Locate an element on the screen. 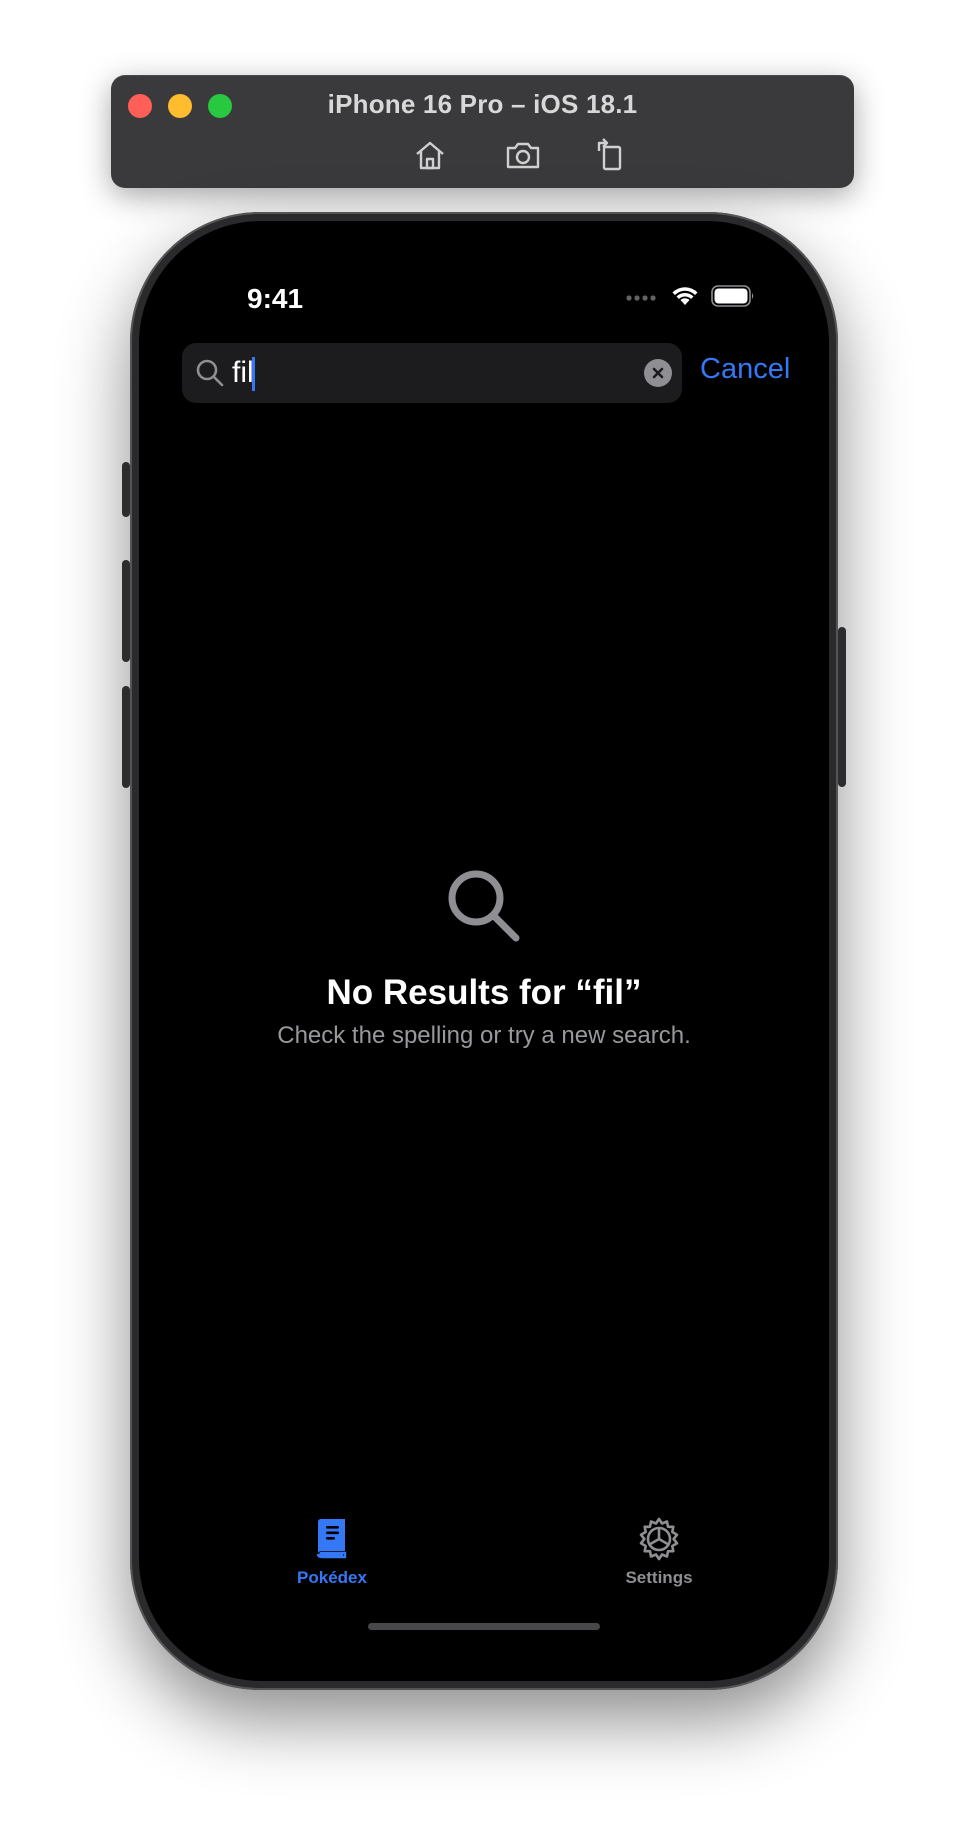  search-bar is located at coordinates (432, 373).